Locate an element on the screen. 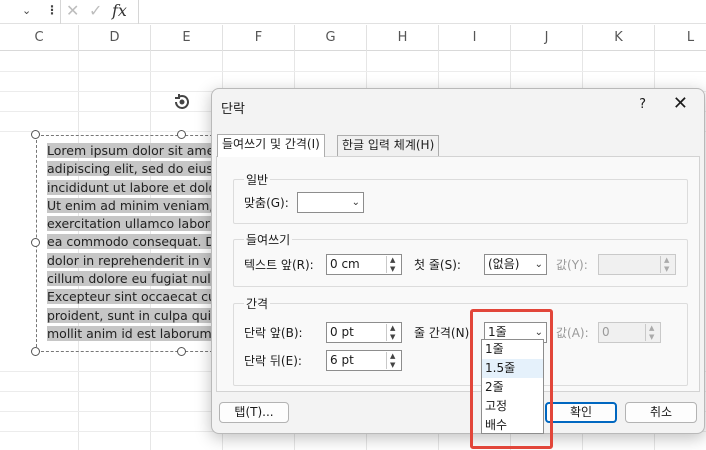  grid-line is located at coordinates (353, 71).